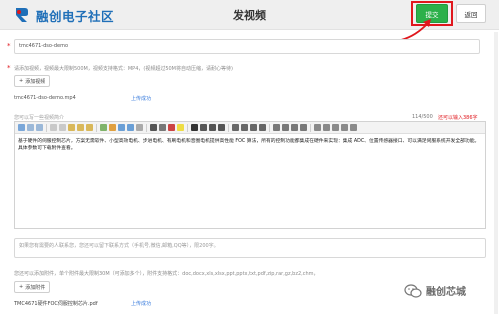 The image size is (499, 314). Describe the element at coordinates (221, 127) in the screenshot. I see `strikethrough-icon` at that location.